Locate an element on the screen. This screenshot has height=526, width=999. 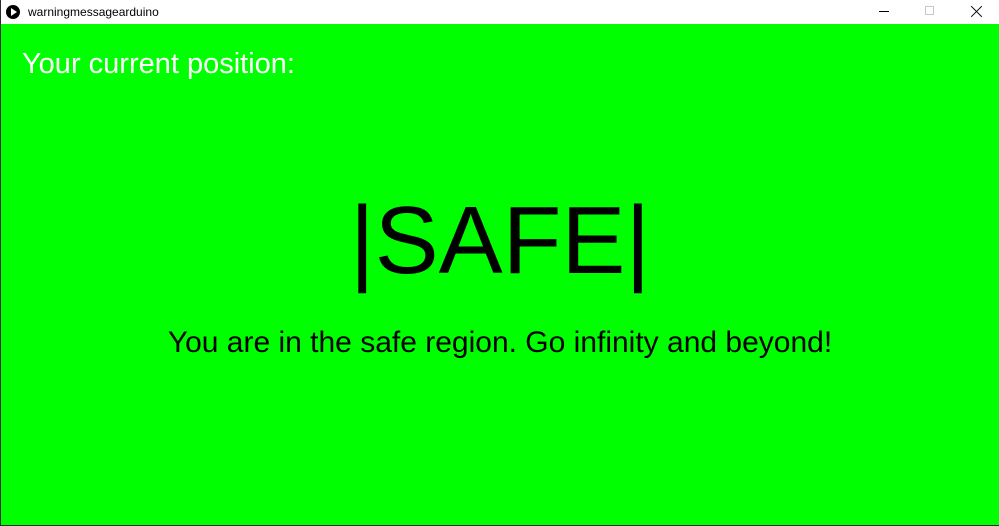
minimize-icon is located at coordinates (884, 11).